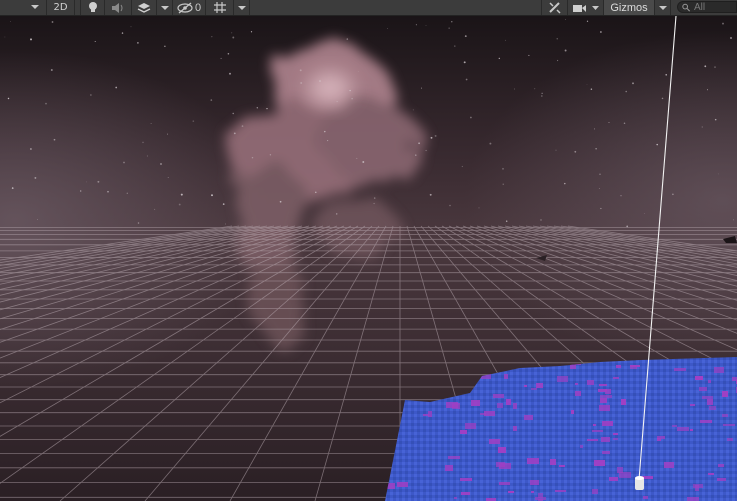 Image resolution: width=737 pixels, height=501 pixels. What do you see at coordinates (23, 7) in the screenshot?
I see `draw-mode-dropdown` at bounding box center [23, 7].